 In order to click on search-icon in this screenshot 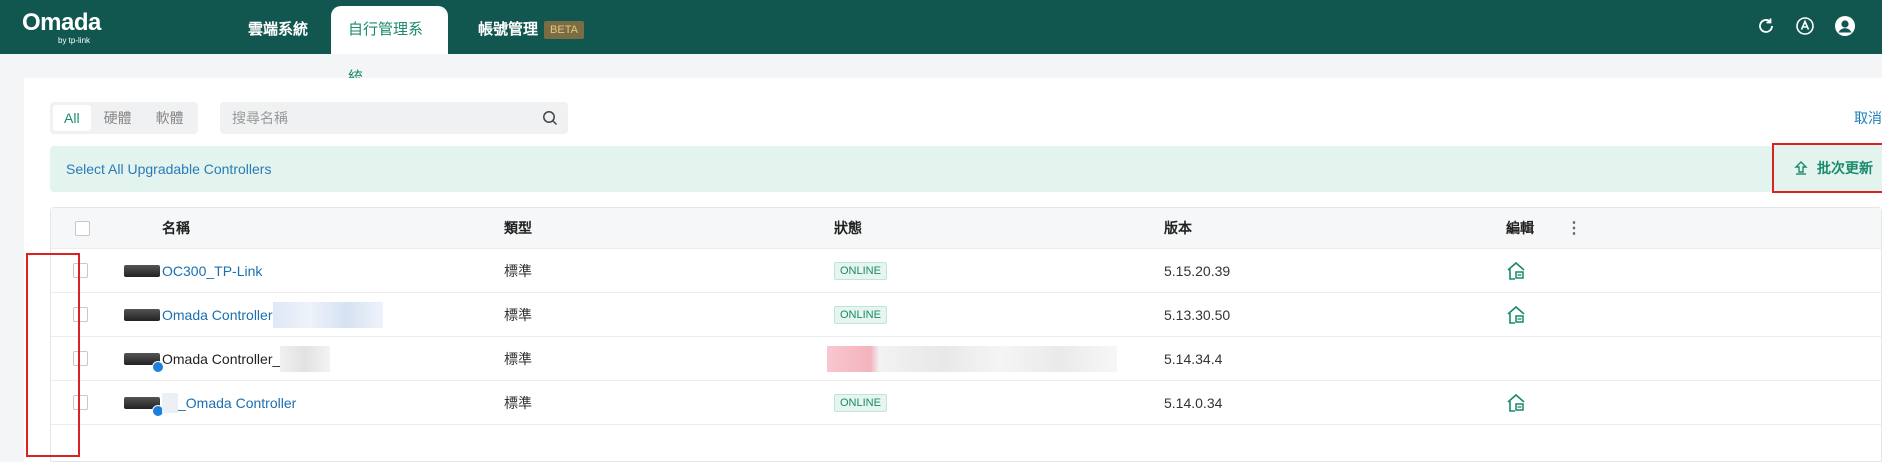, I will do `click(550, 118)`.